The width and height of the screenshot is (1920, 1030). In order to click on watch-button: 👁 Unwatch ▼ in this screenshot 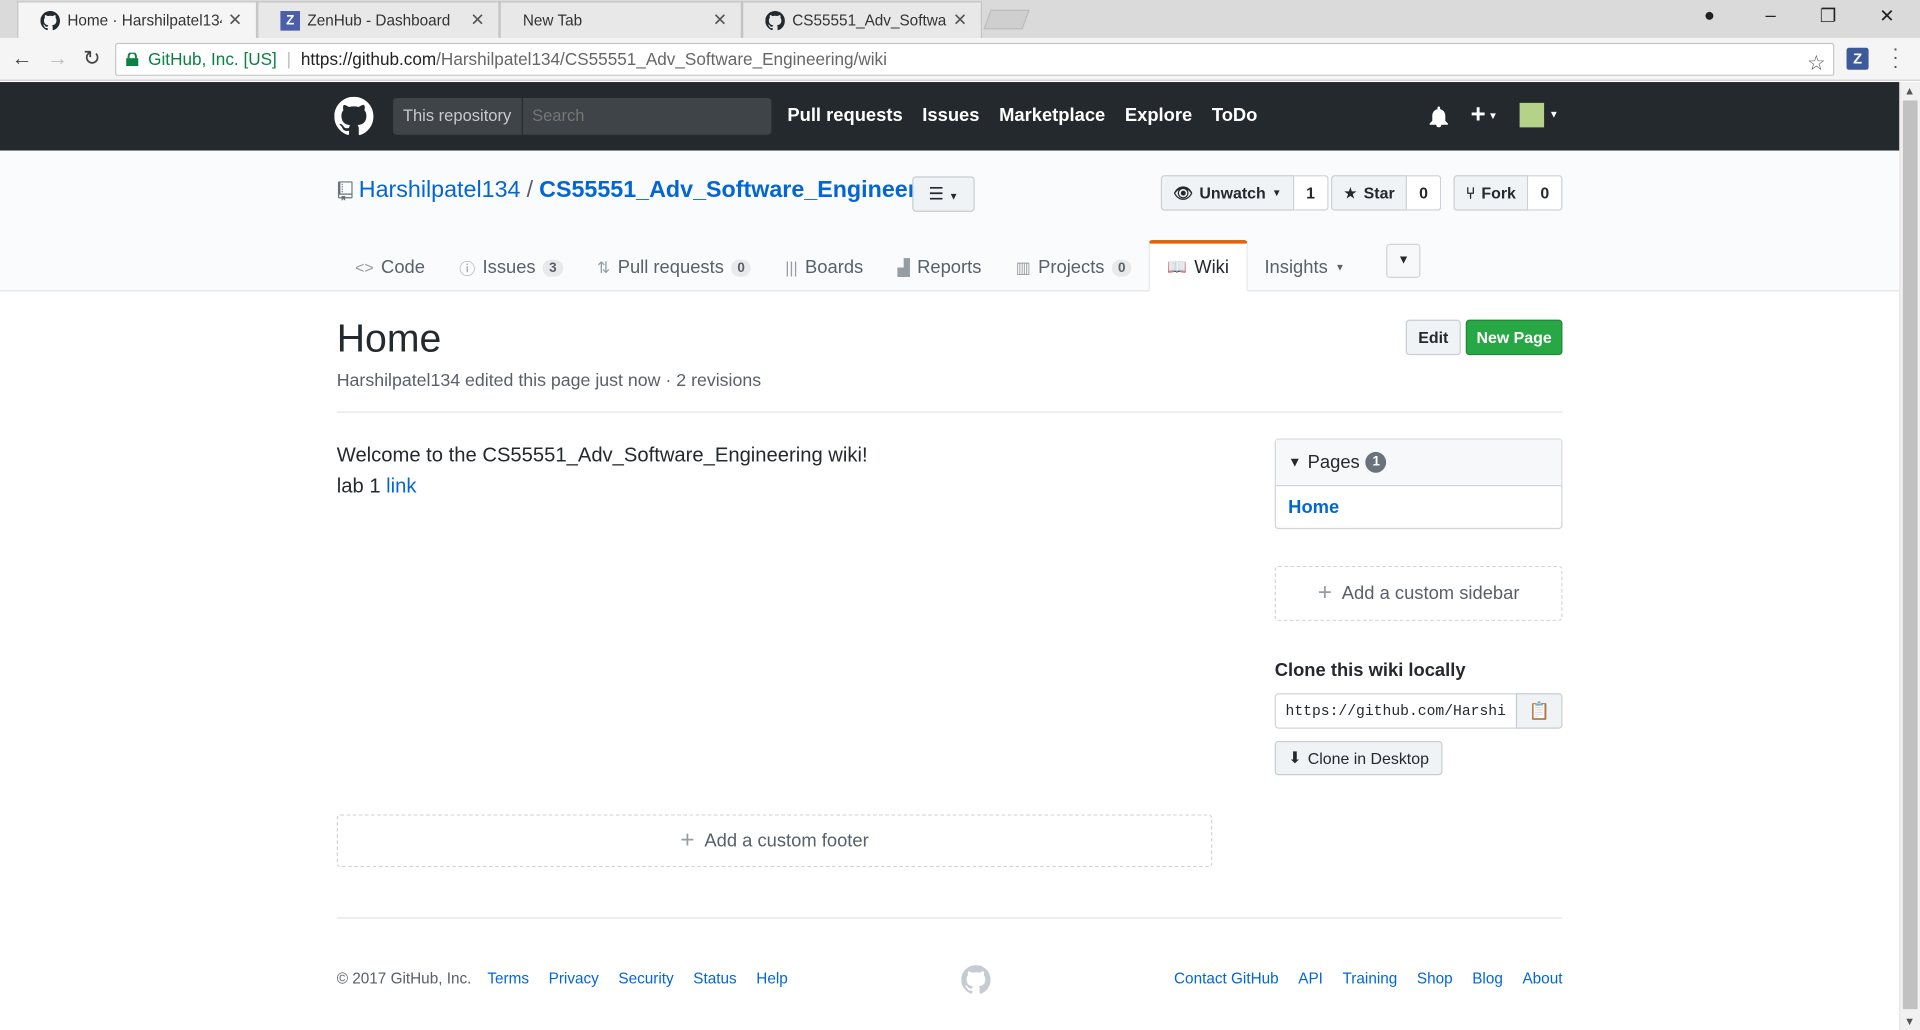, I will do `click(1227, 193)`.